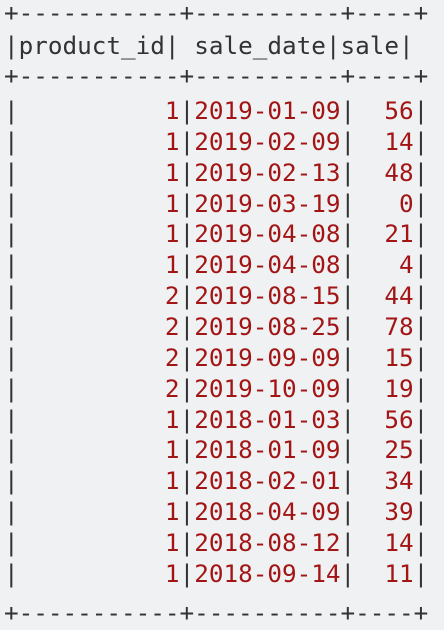 This screenshot has width=444, height=630. I want to click on table-row: | 2|2019-08-25| 78|, so click(216, 326).